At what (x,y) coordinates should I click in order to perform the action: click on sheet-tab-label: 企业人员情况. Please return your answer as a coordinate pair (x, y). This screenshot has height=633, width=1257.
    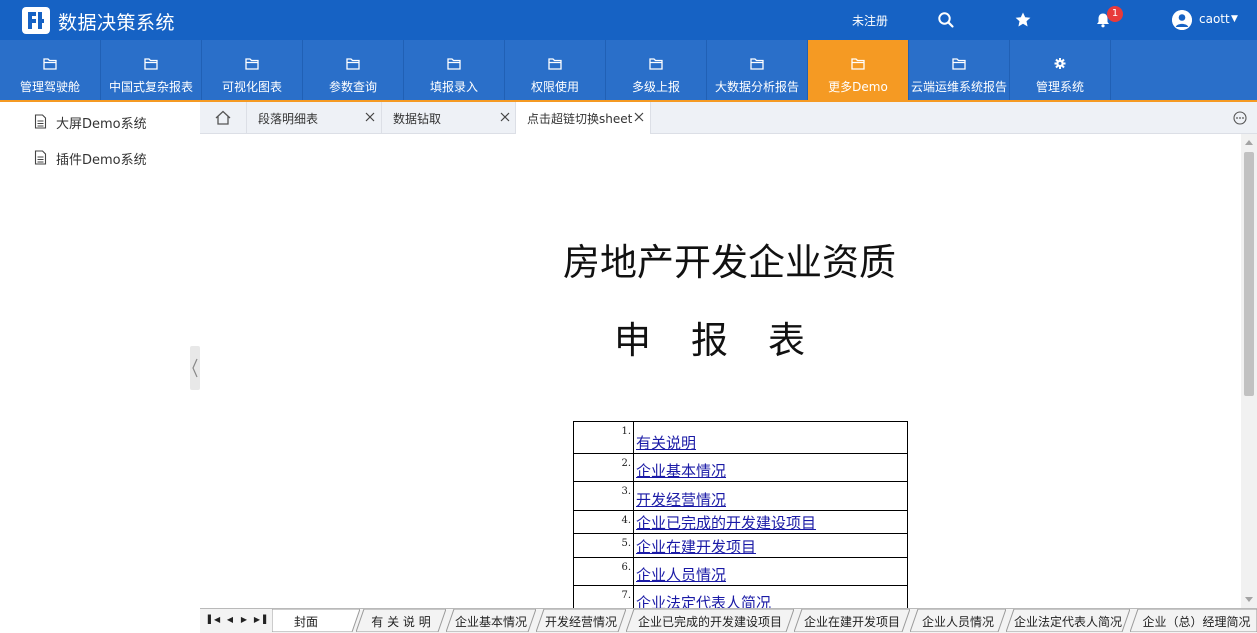
    Looking at the image, I should click on (957, 622).